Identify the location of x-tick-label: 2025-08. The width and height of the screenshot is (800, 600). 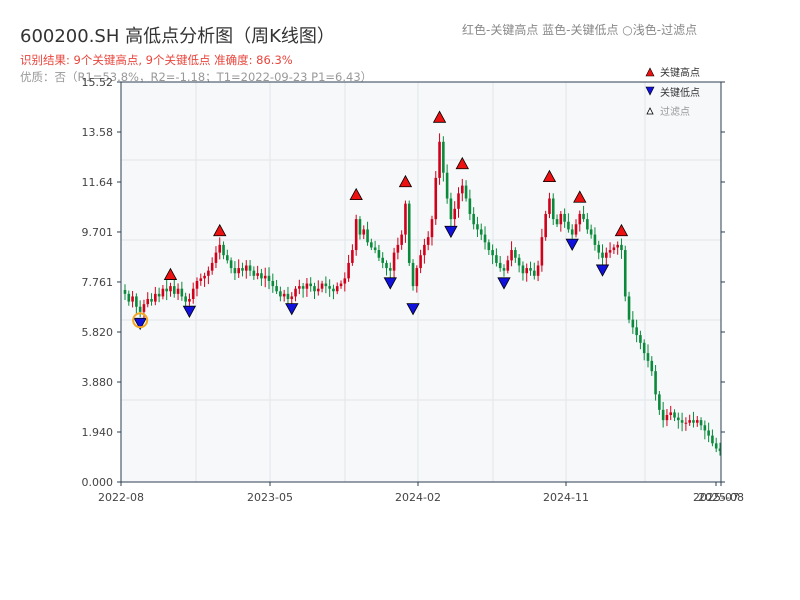
(721, 497).